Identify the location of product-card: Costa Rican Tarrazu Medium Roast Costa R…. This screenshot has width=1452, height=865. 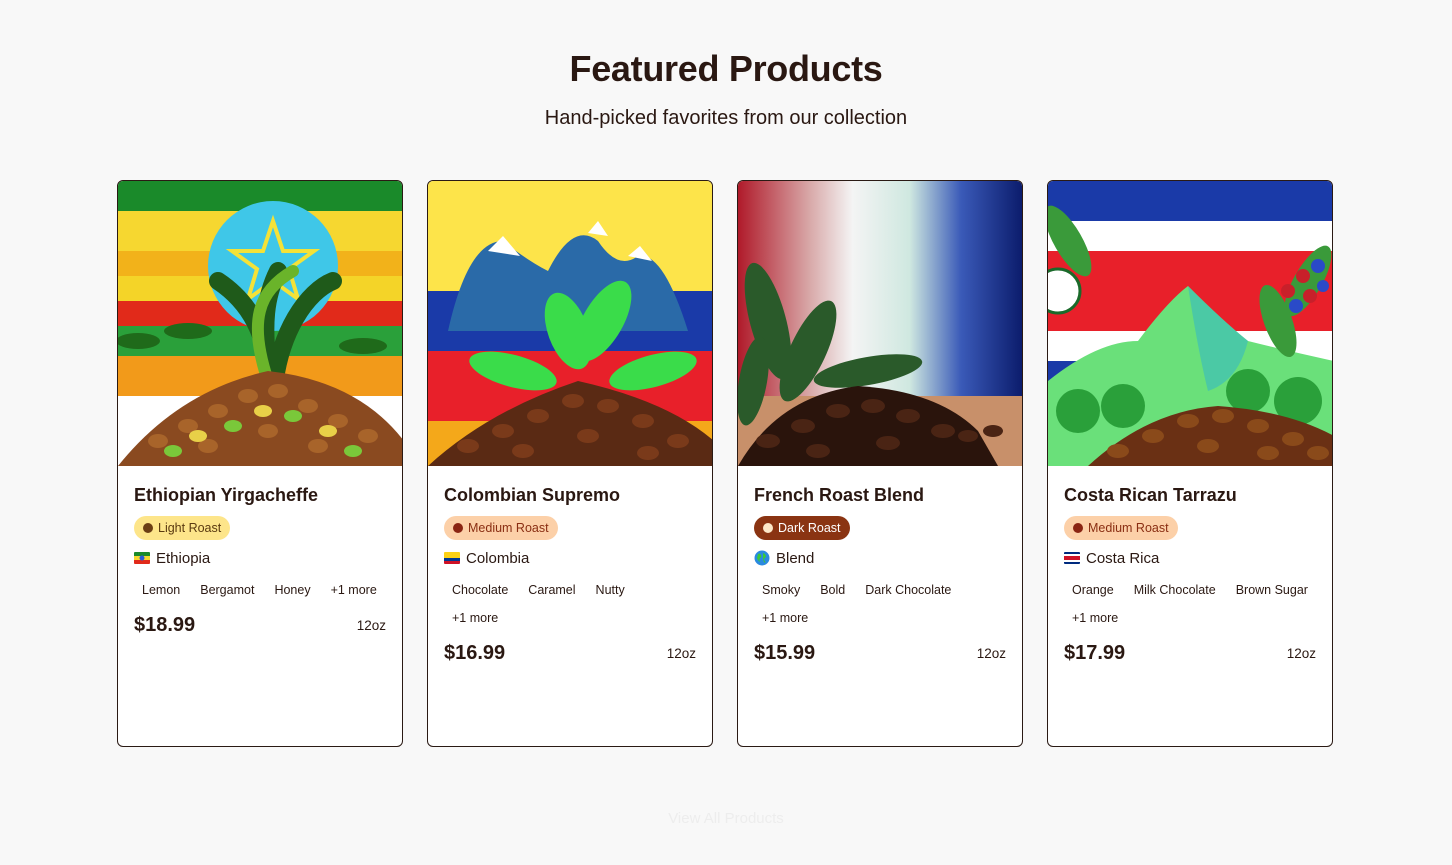
(1190, 463).